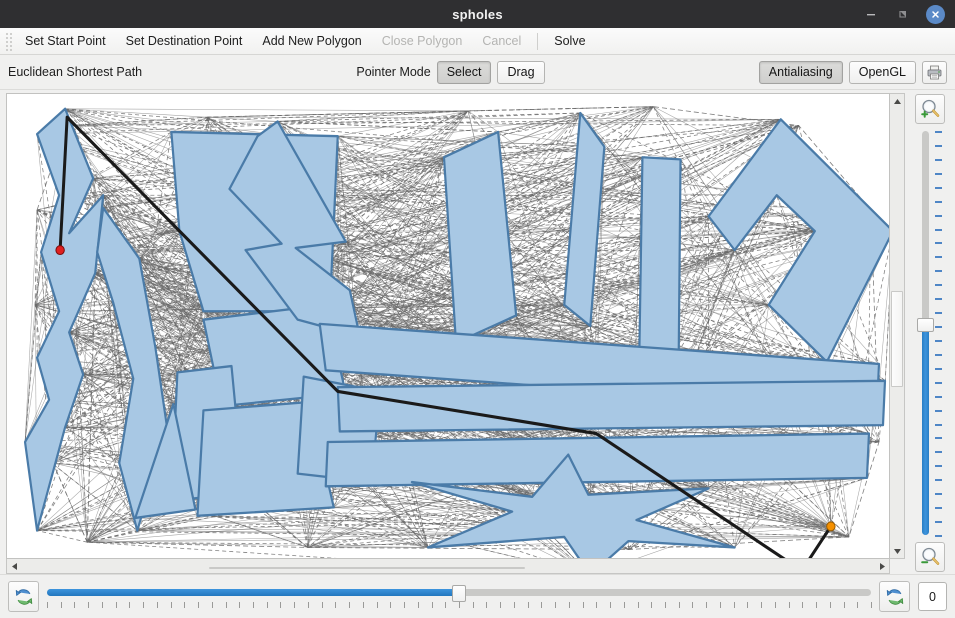 This screenshot has height=618, width=955. I want to click on pointer-mode-drag-button: Drag, so click(521, 72).